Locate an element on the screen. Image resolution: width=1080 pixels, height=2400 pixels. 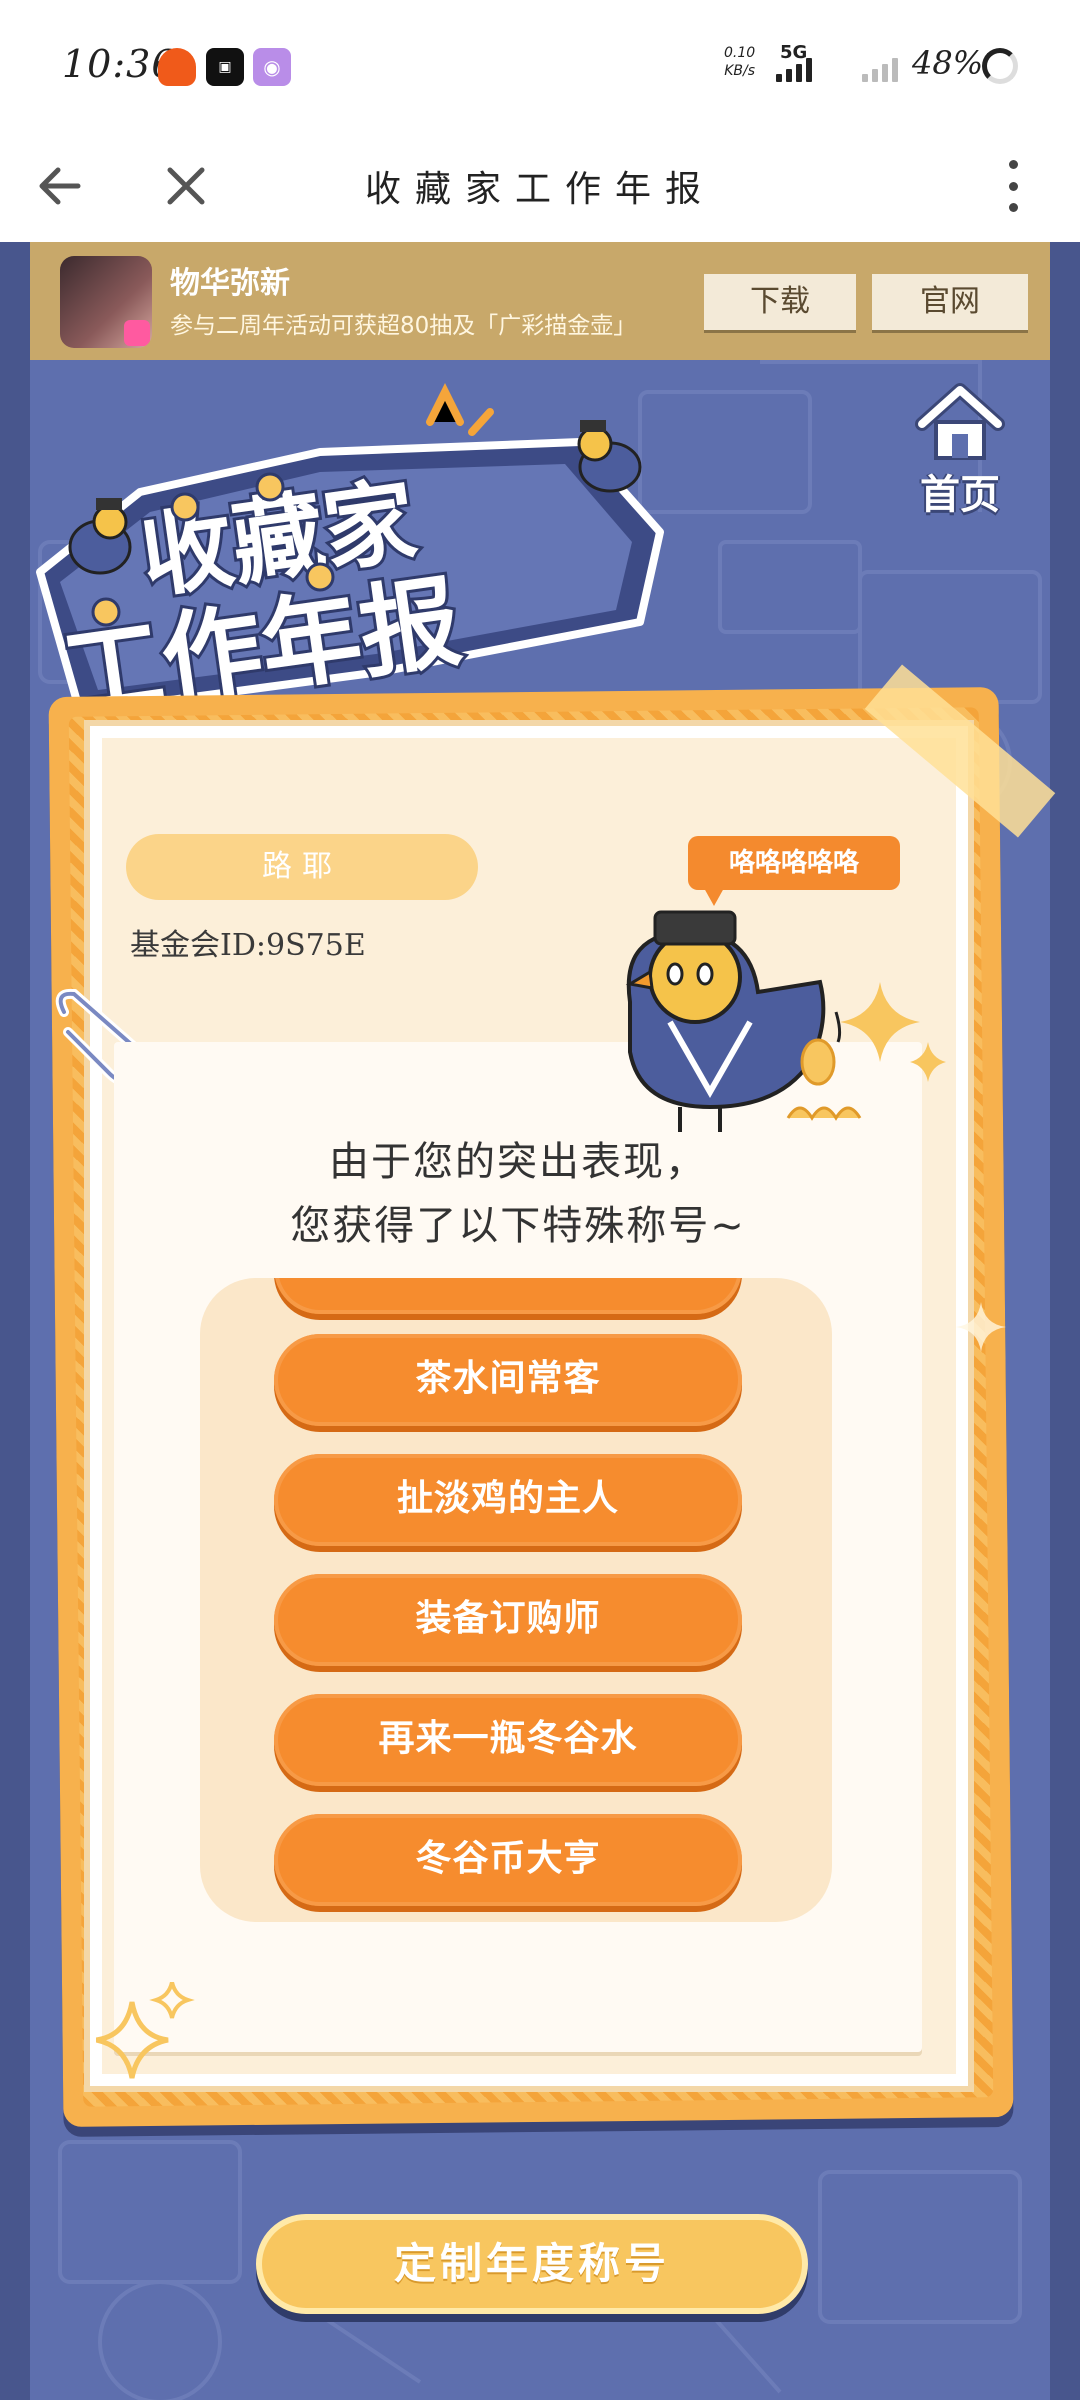
message-line-1: 由于您的突出表现， is located at coordinates (518, 1162).